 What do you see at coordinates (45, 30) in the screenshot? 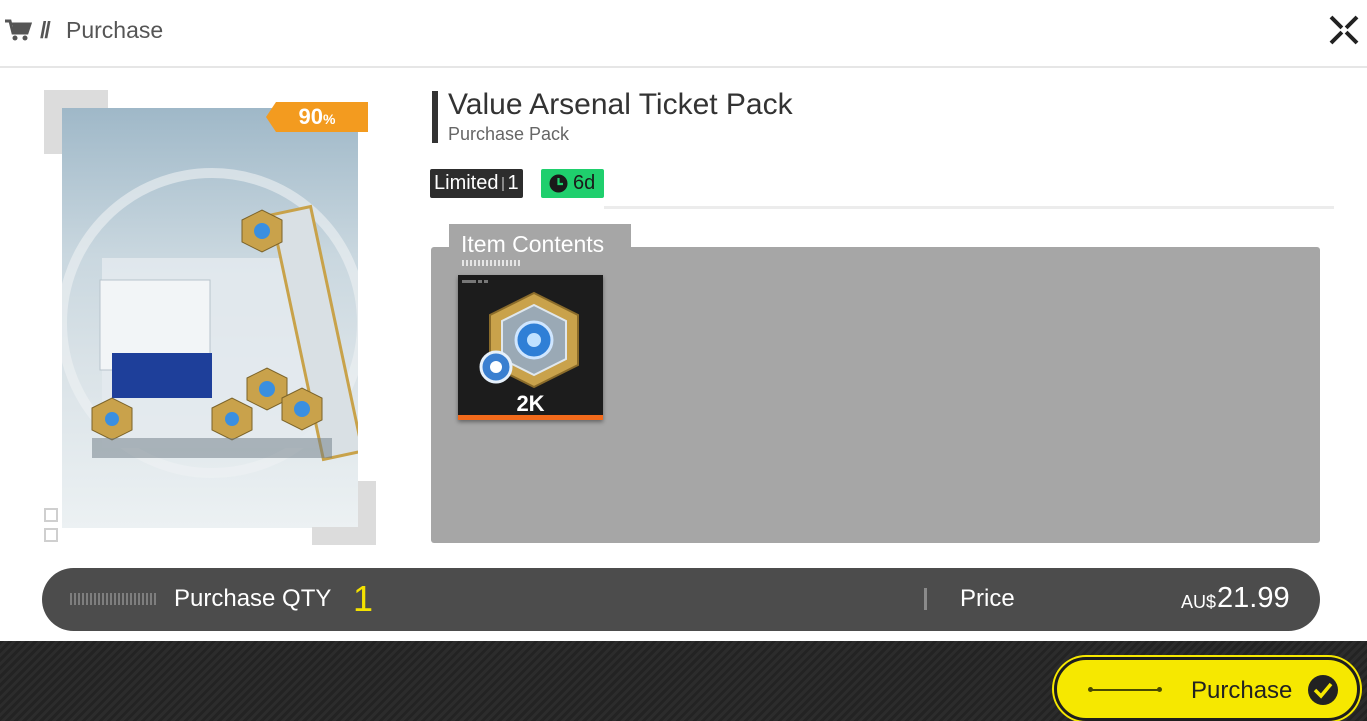
I see `header-slash: //` at bounding box center [45, 30].